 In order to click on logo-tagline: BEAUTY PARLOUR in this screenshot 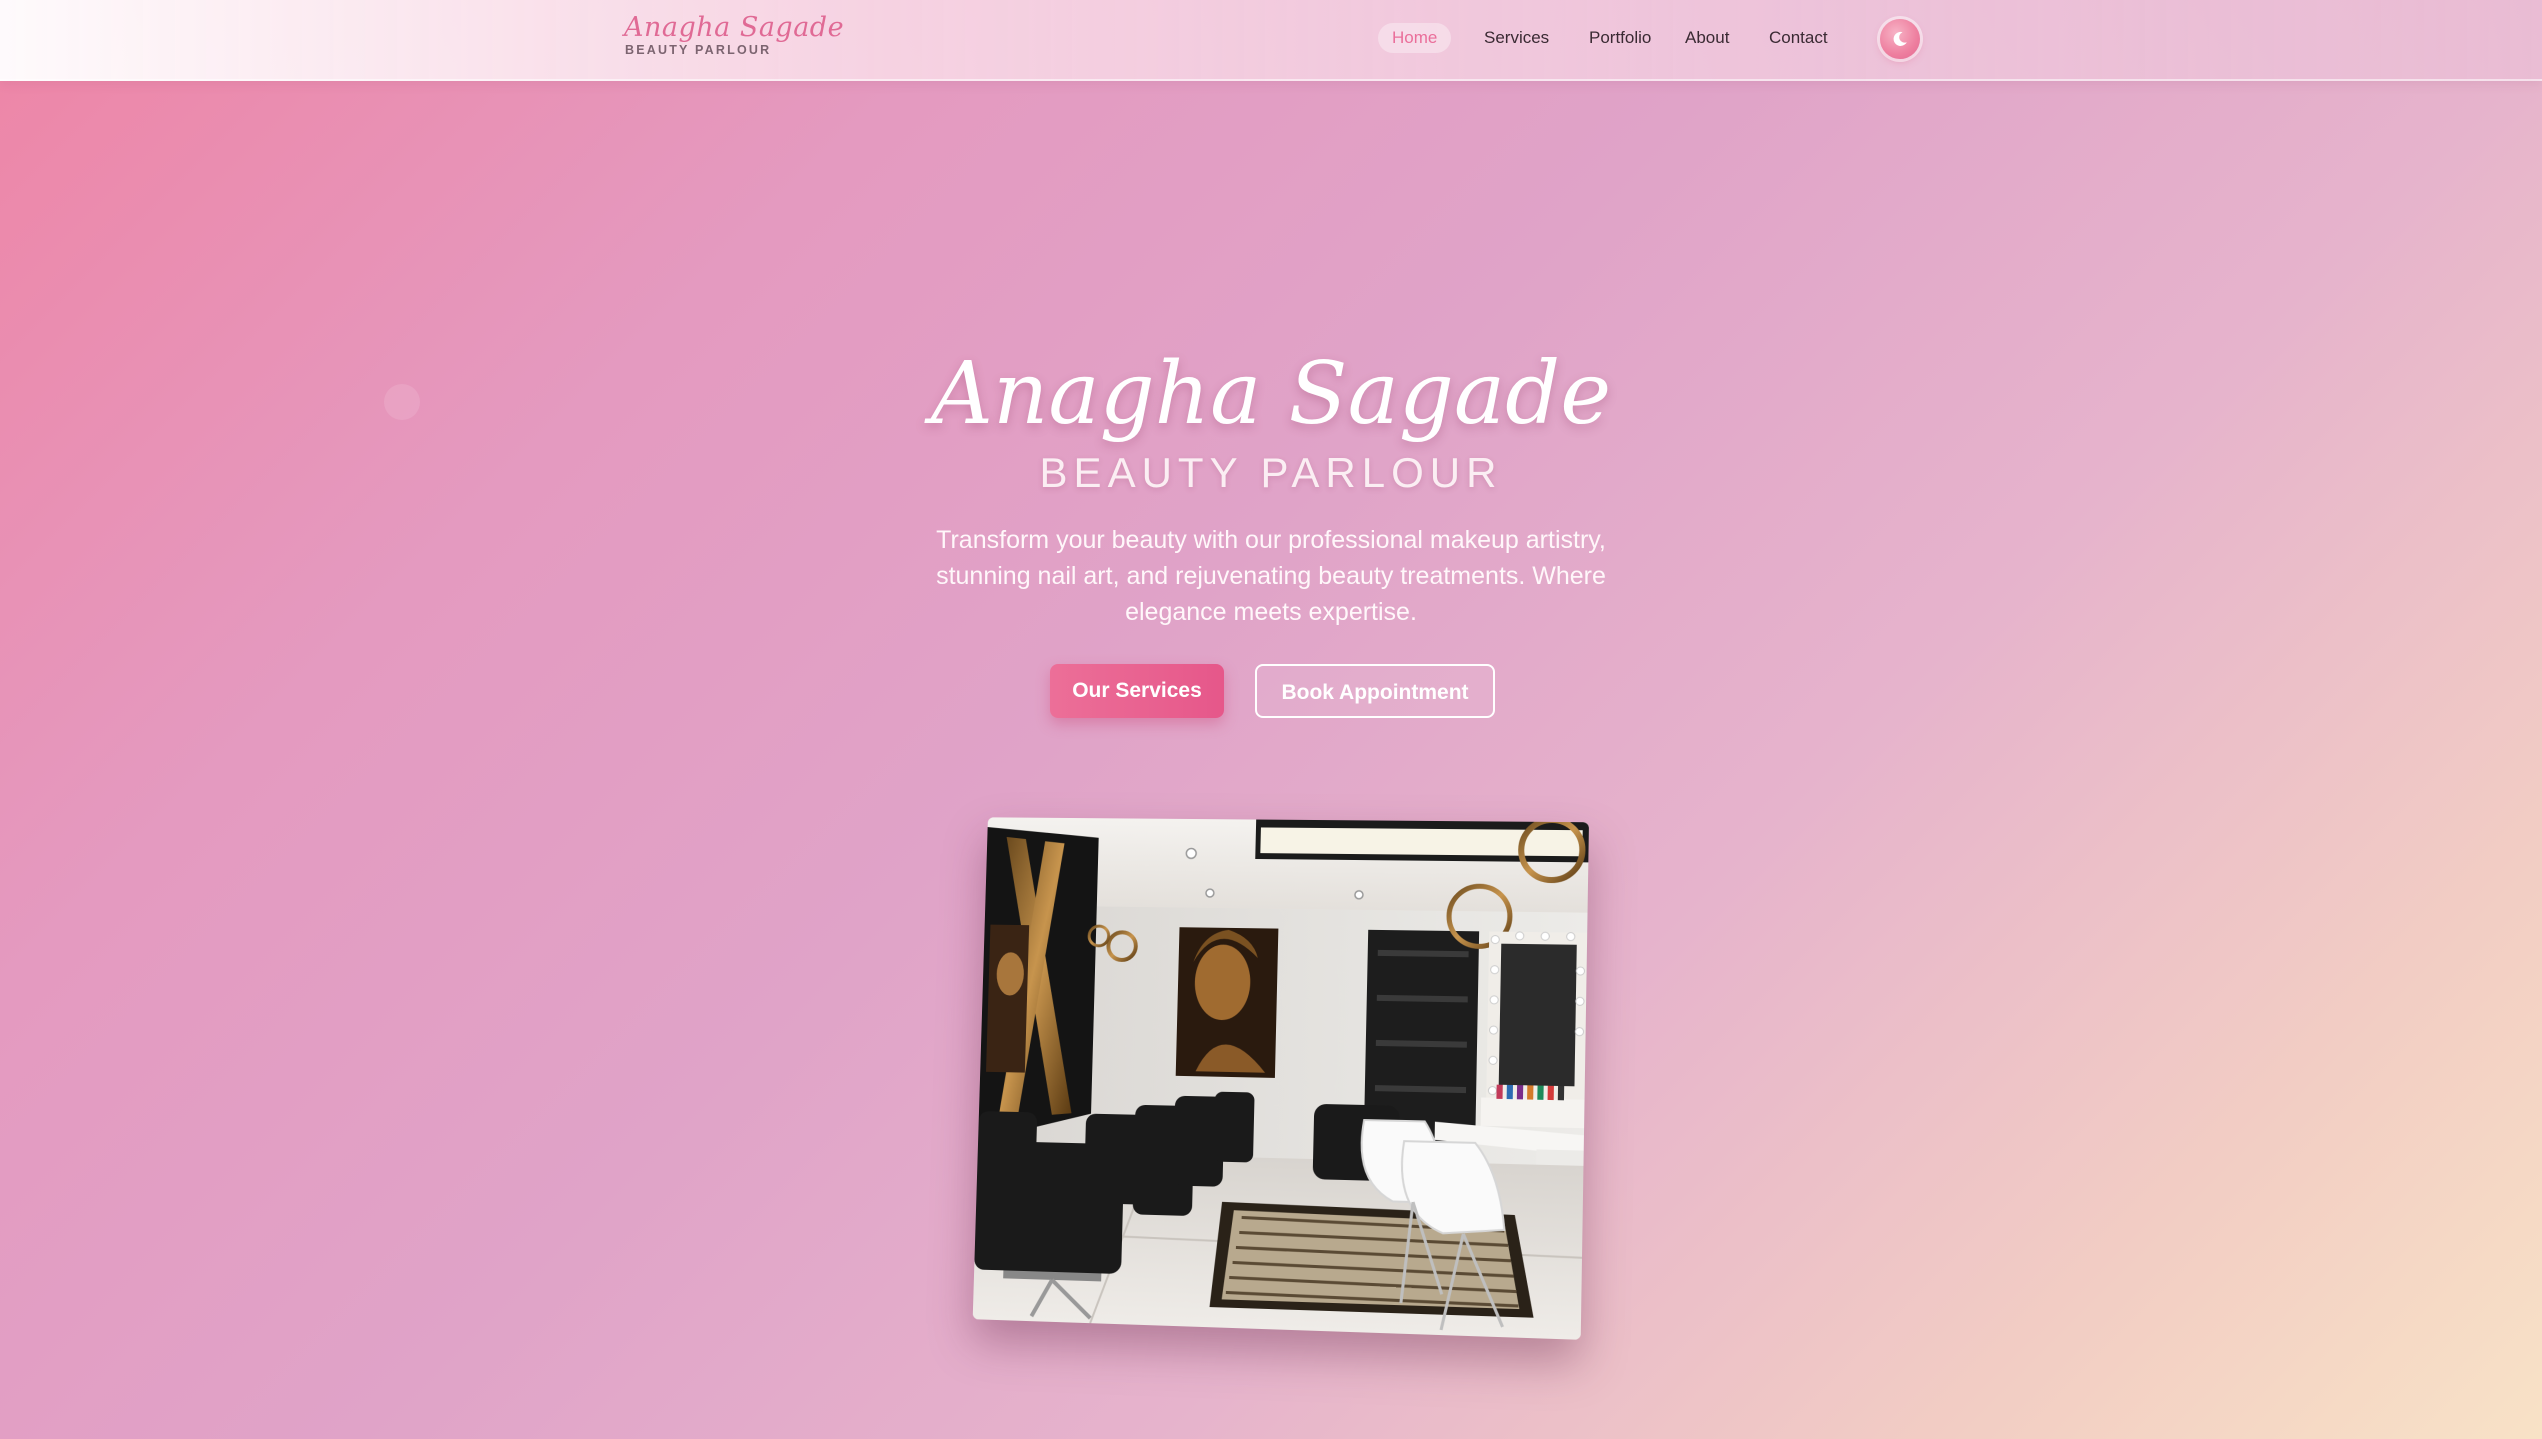, I will do `click(698, 50)`.